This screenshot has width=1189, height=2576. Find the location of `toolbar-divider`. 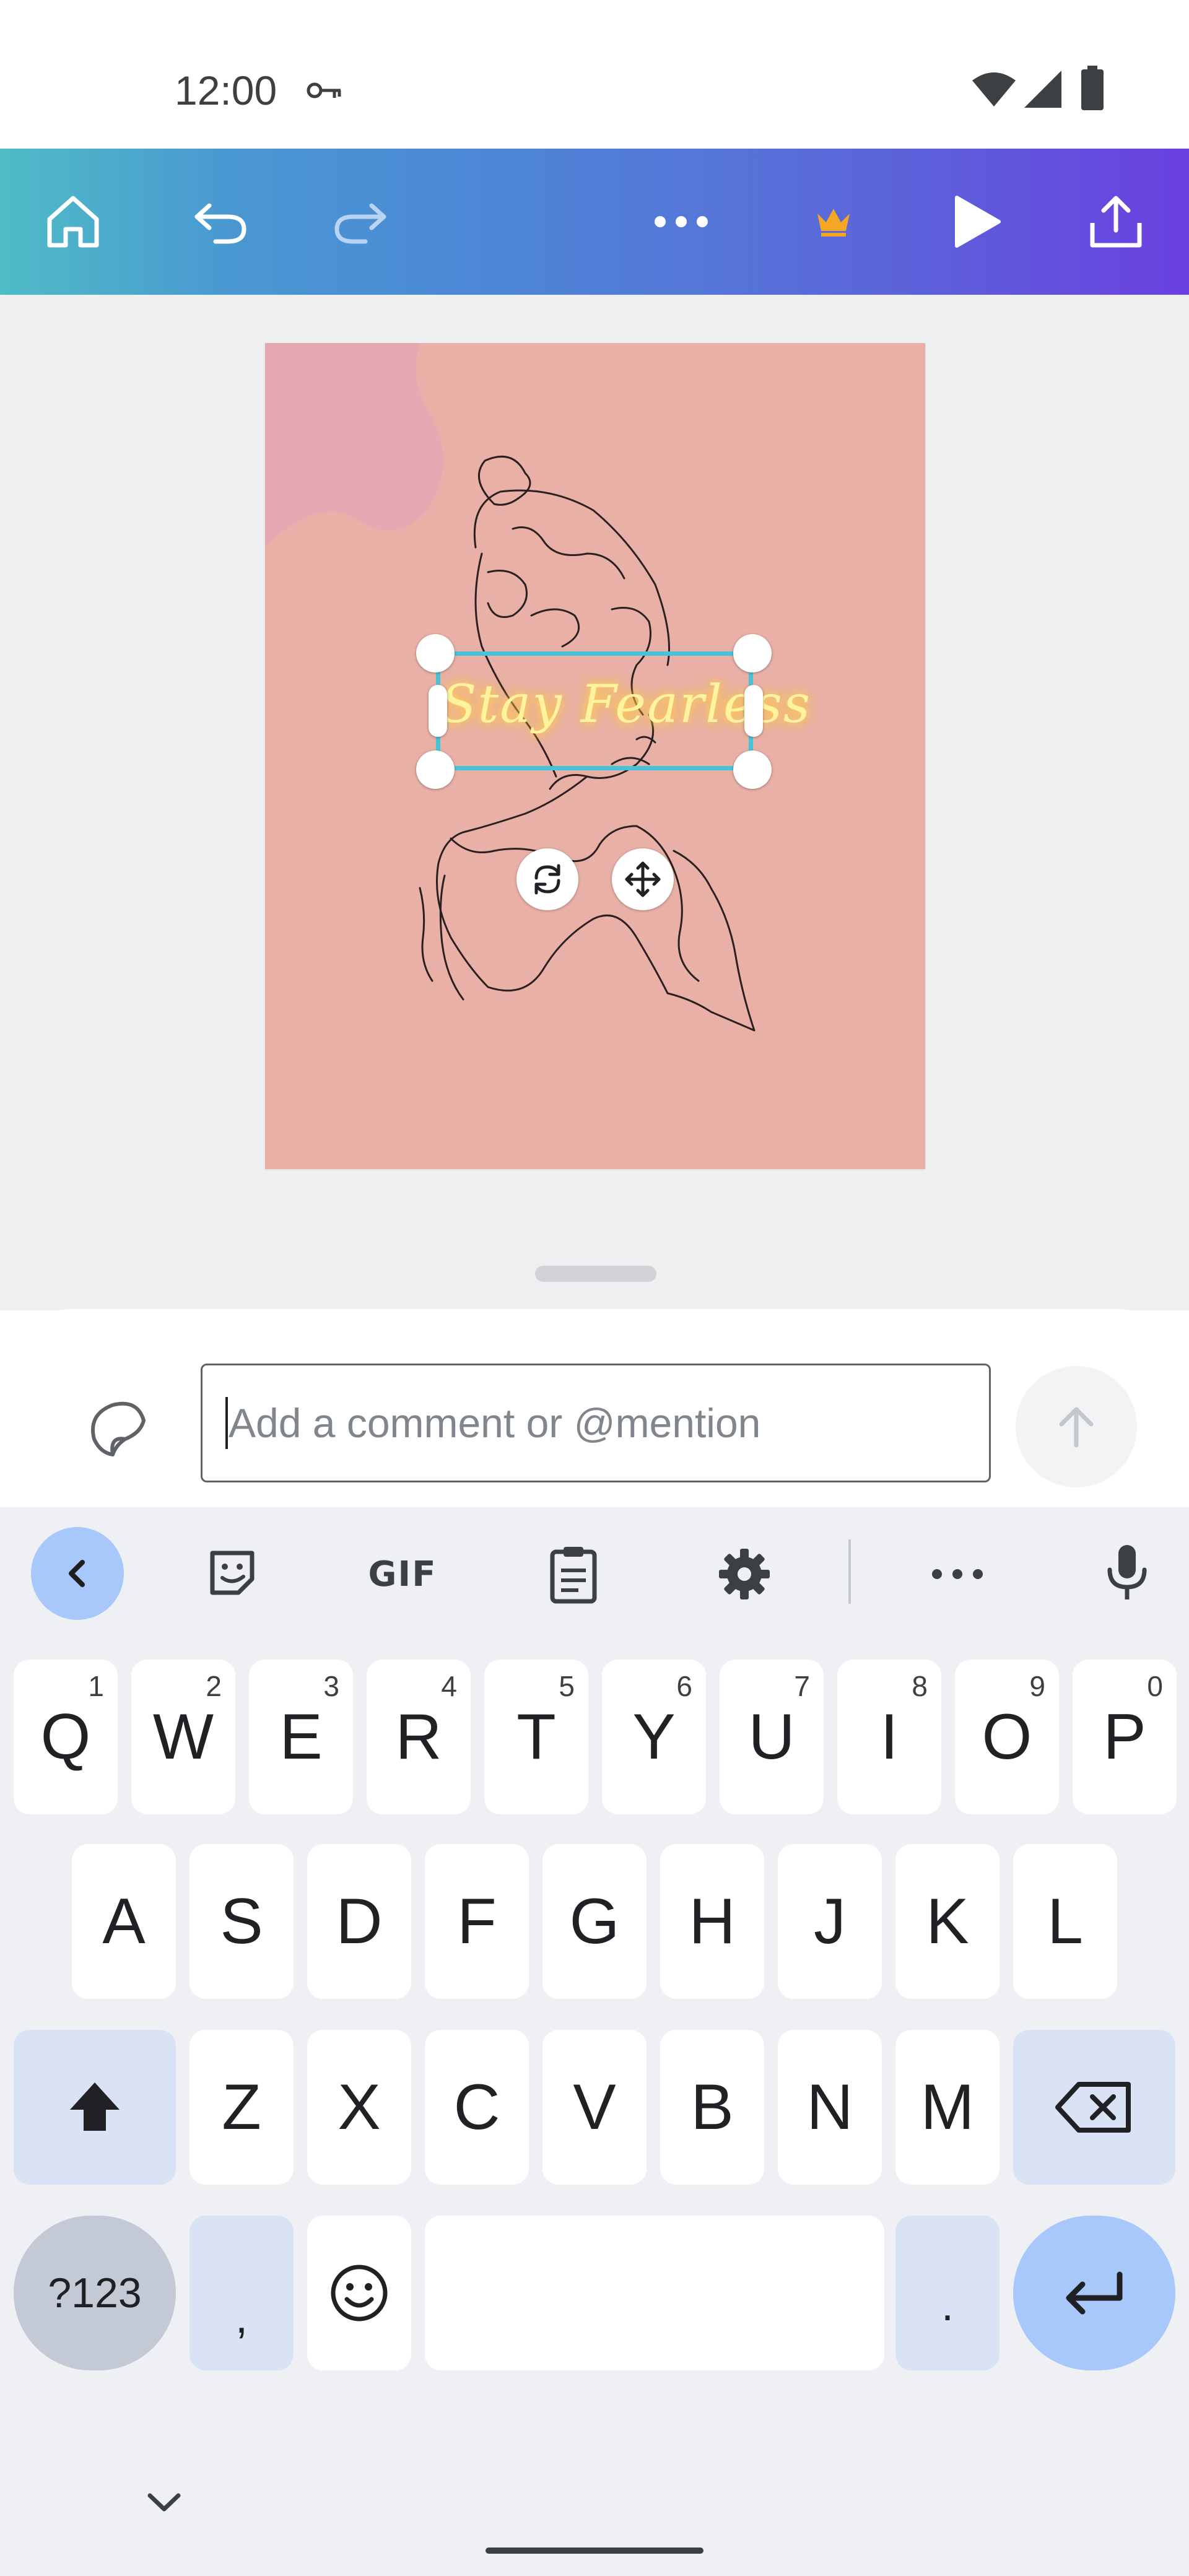

toolbar-divider is located at coordinates (849, 1571).